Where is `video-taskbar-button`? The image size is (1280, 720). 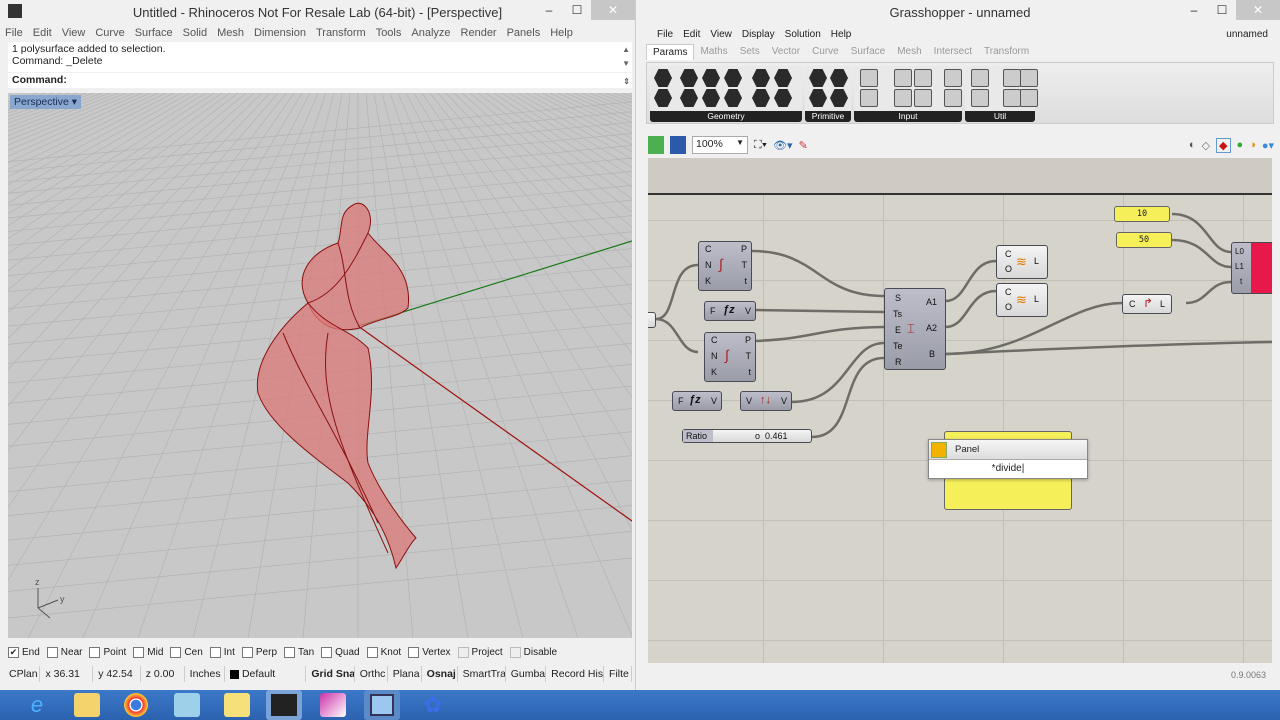
video-taskbar-button is located at coordinates (382, 705).